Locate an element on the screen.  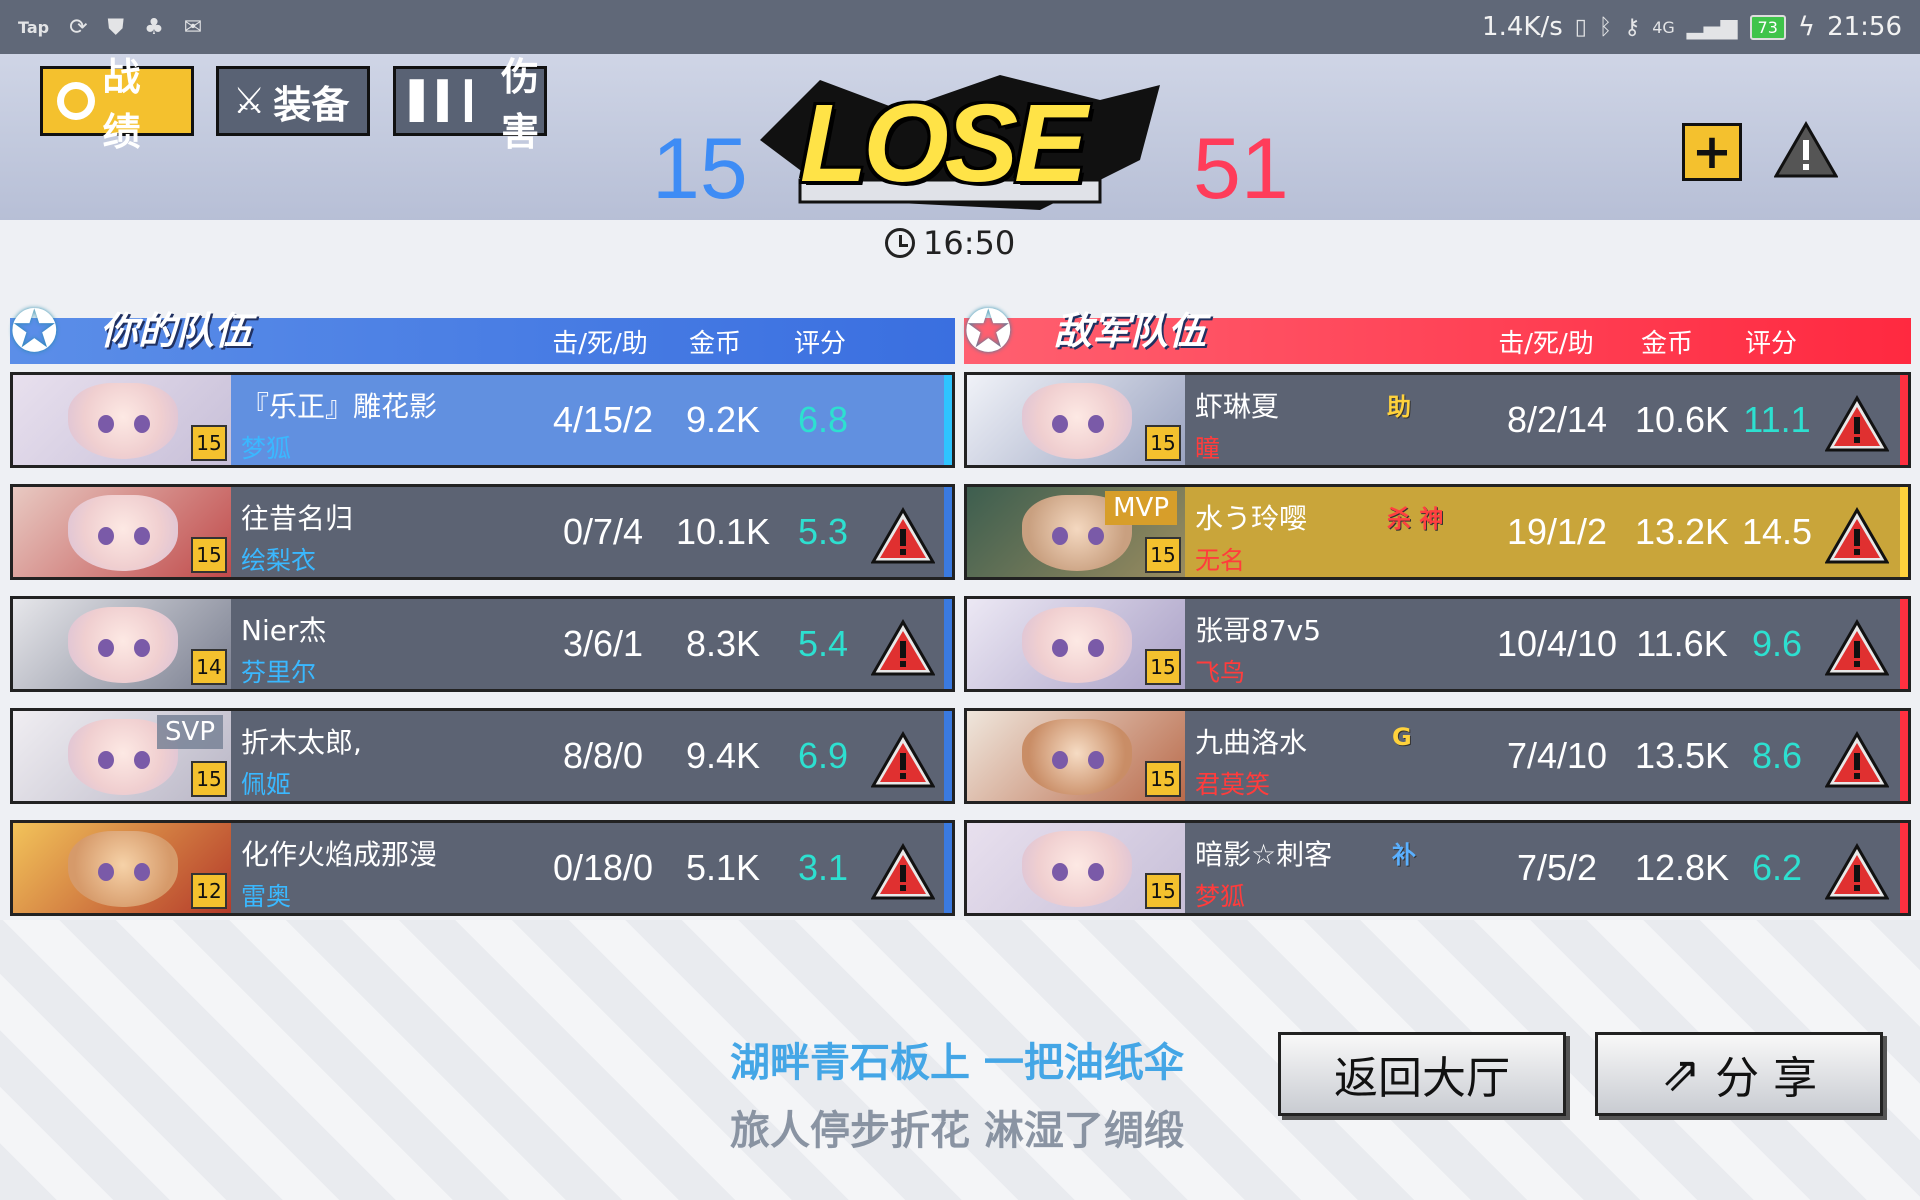
rating: 6.8 is located at coordinates (823, 419).